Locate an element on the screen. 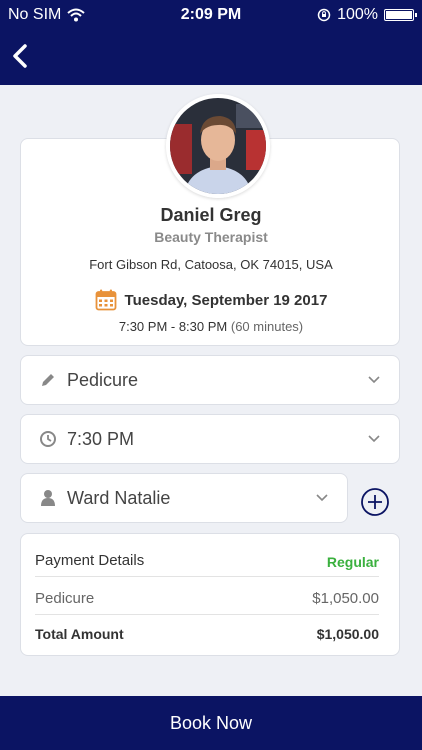 The width and height of the screenshot is (422, 750). time-range: 7:30 PM - 8:30 PM is located at coordinates (173, 326).